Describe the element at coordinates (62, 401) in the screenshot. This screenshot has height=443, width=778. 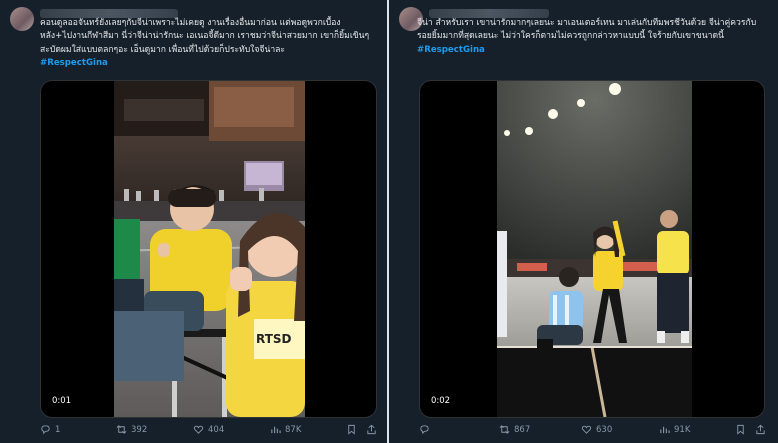
I see `video-timestamp: 0:01` at that location.